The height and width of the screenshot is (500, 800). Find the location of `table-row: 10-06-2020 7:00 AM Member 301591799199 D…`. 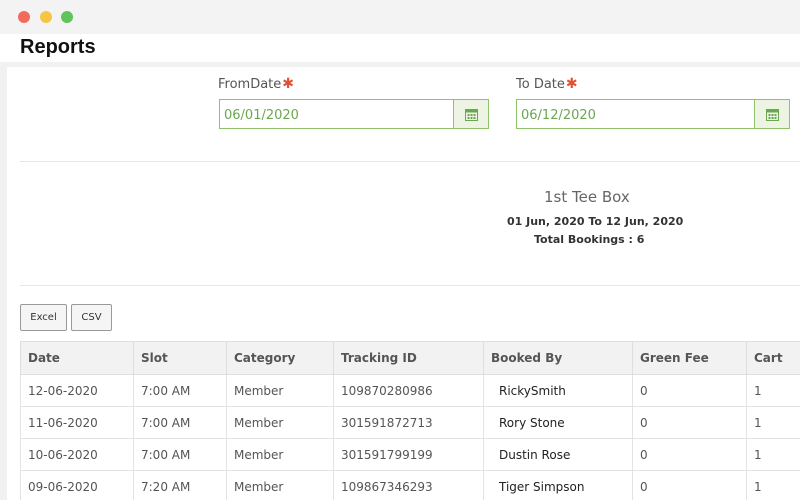

table-row: 10-06-2020 7:00 AM Member 301591799199 D… is located at coordinates (410, 454).